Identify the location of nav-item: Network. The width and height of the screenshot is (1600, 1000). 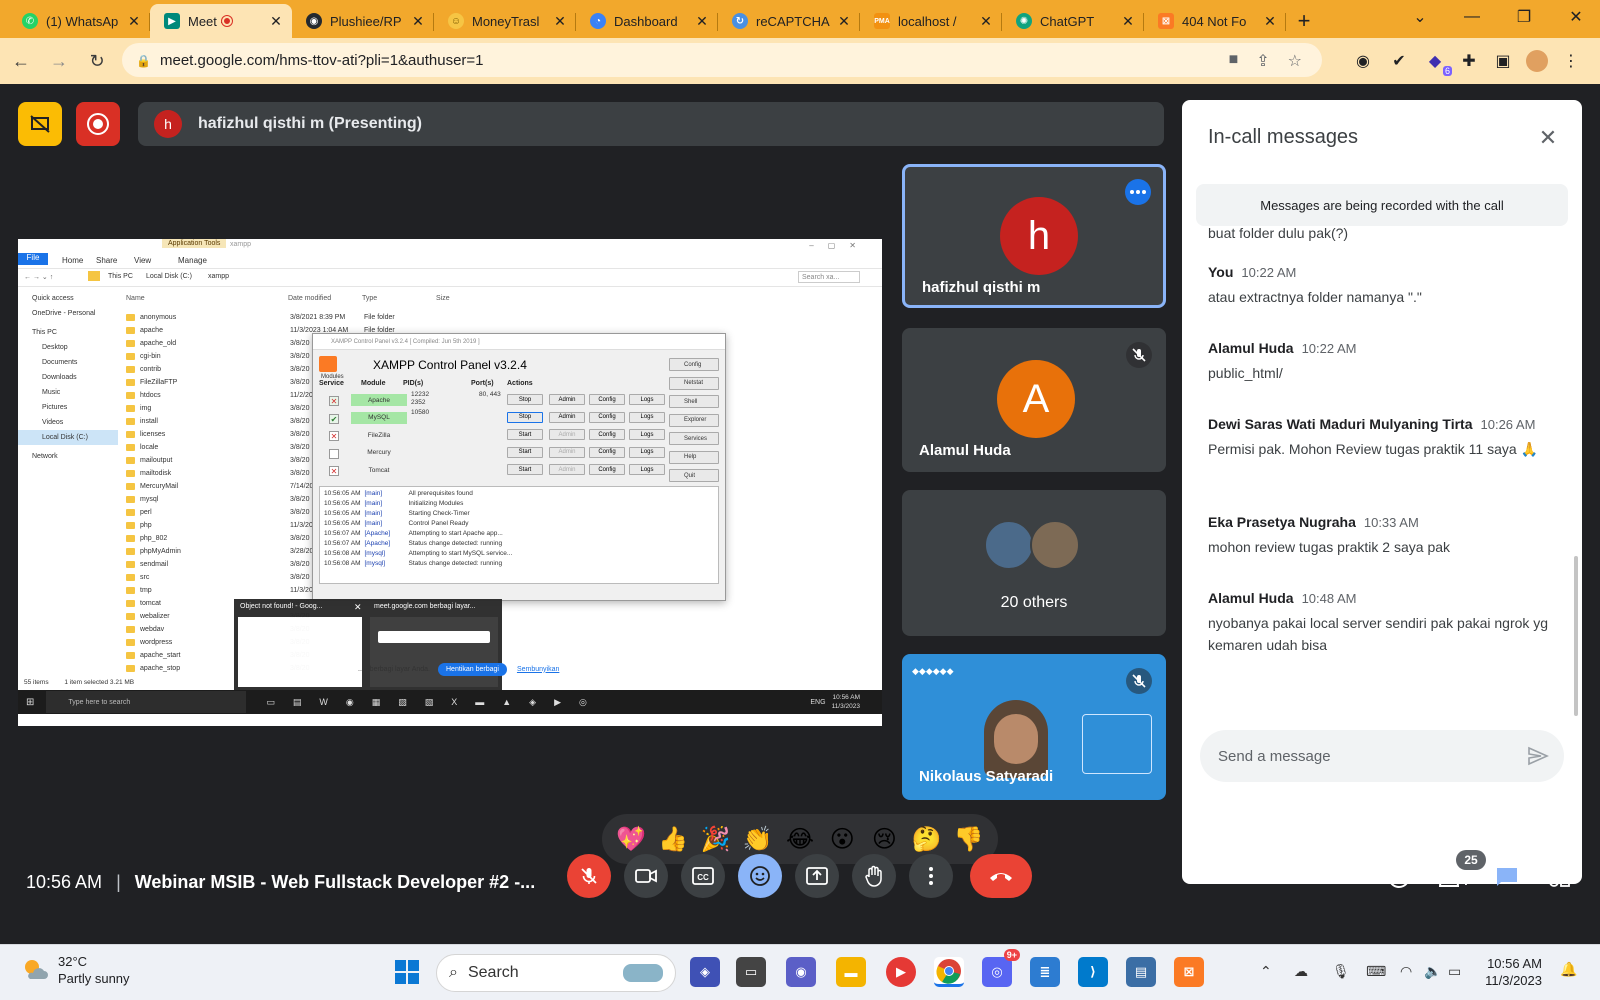
(68, 456).